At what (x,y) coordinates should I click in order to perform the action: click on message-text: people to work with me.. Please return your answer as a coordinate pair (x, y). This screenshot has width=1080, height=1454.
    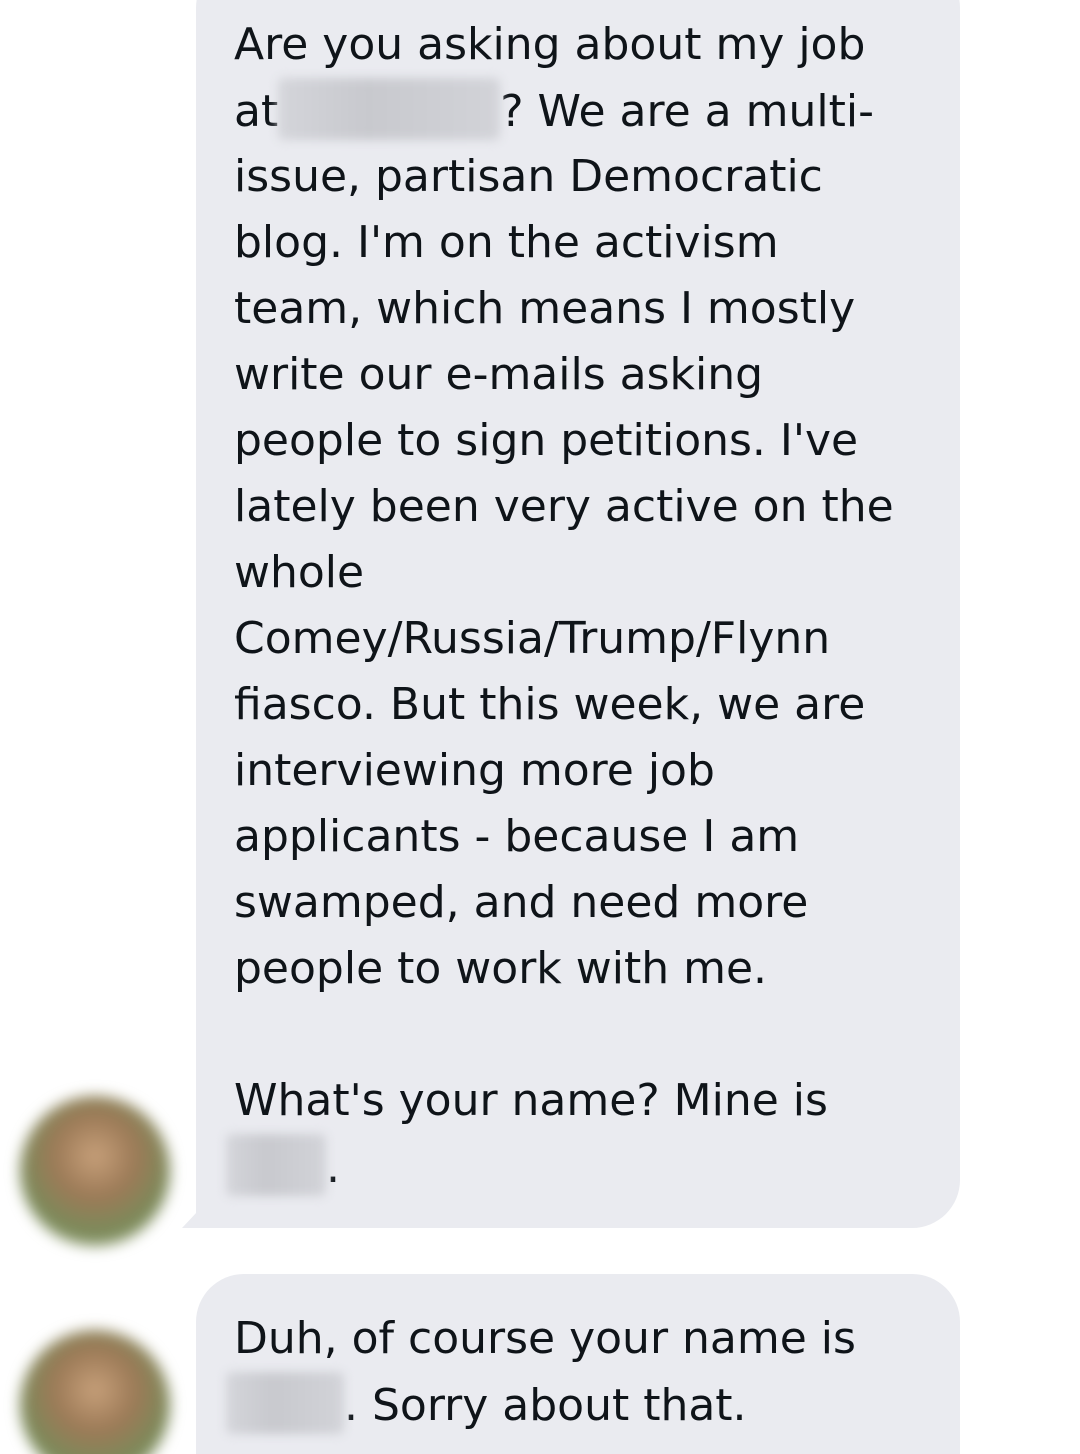
    Looking at the image, I should click on (501, 968).